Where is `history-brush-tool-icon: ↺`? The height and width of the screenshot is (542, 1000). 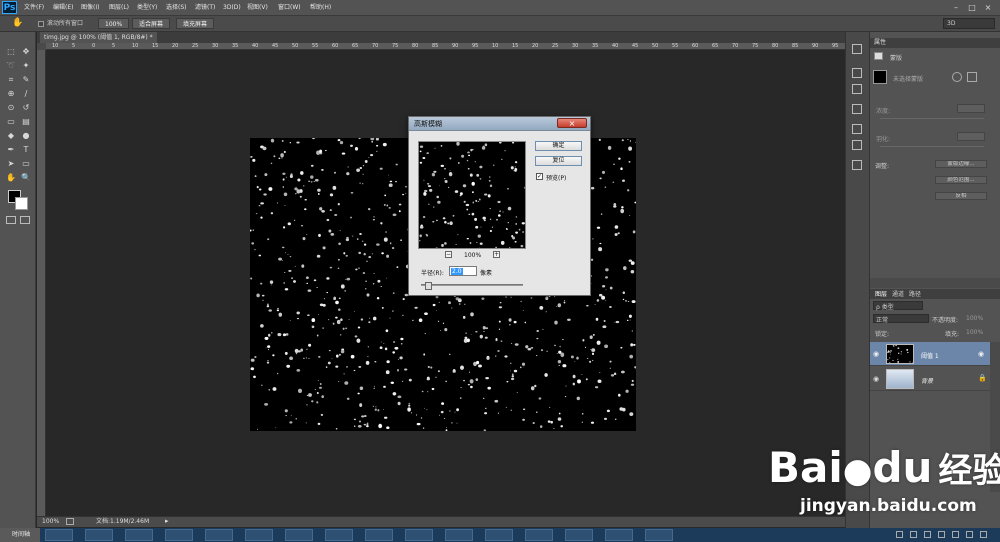
history-brush-tool-icon: ↺ is located at coordinates (26, 107).